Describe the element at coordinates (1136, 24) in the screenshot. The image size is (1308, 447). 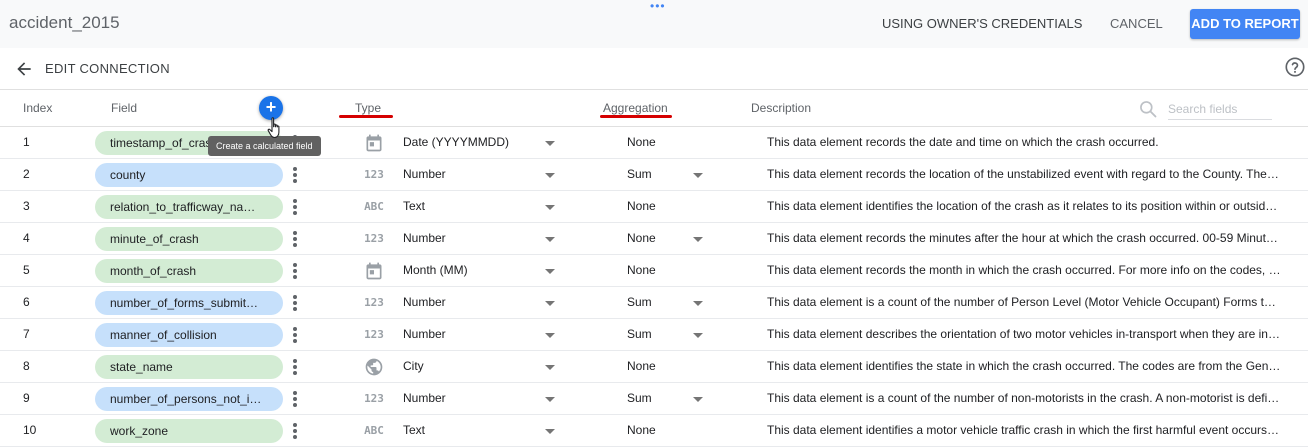
I see `cancel-button: CANCEL` at that location.